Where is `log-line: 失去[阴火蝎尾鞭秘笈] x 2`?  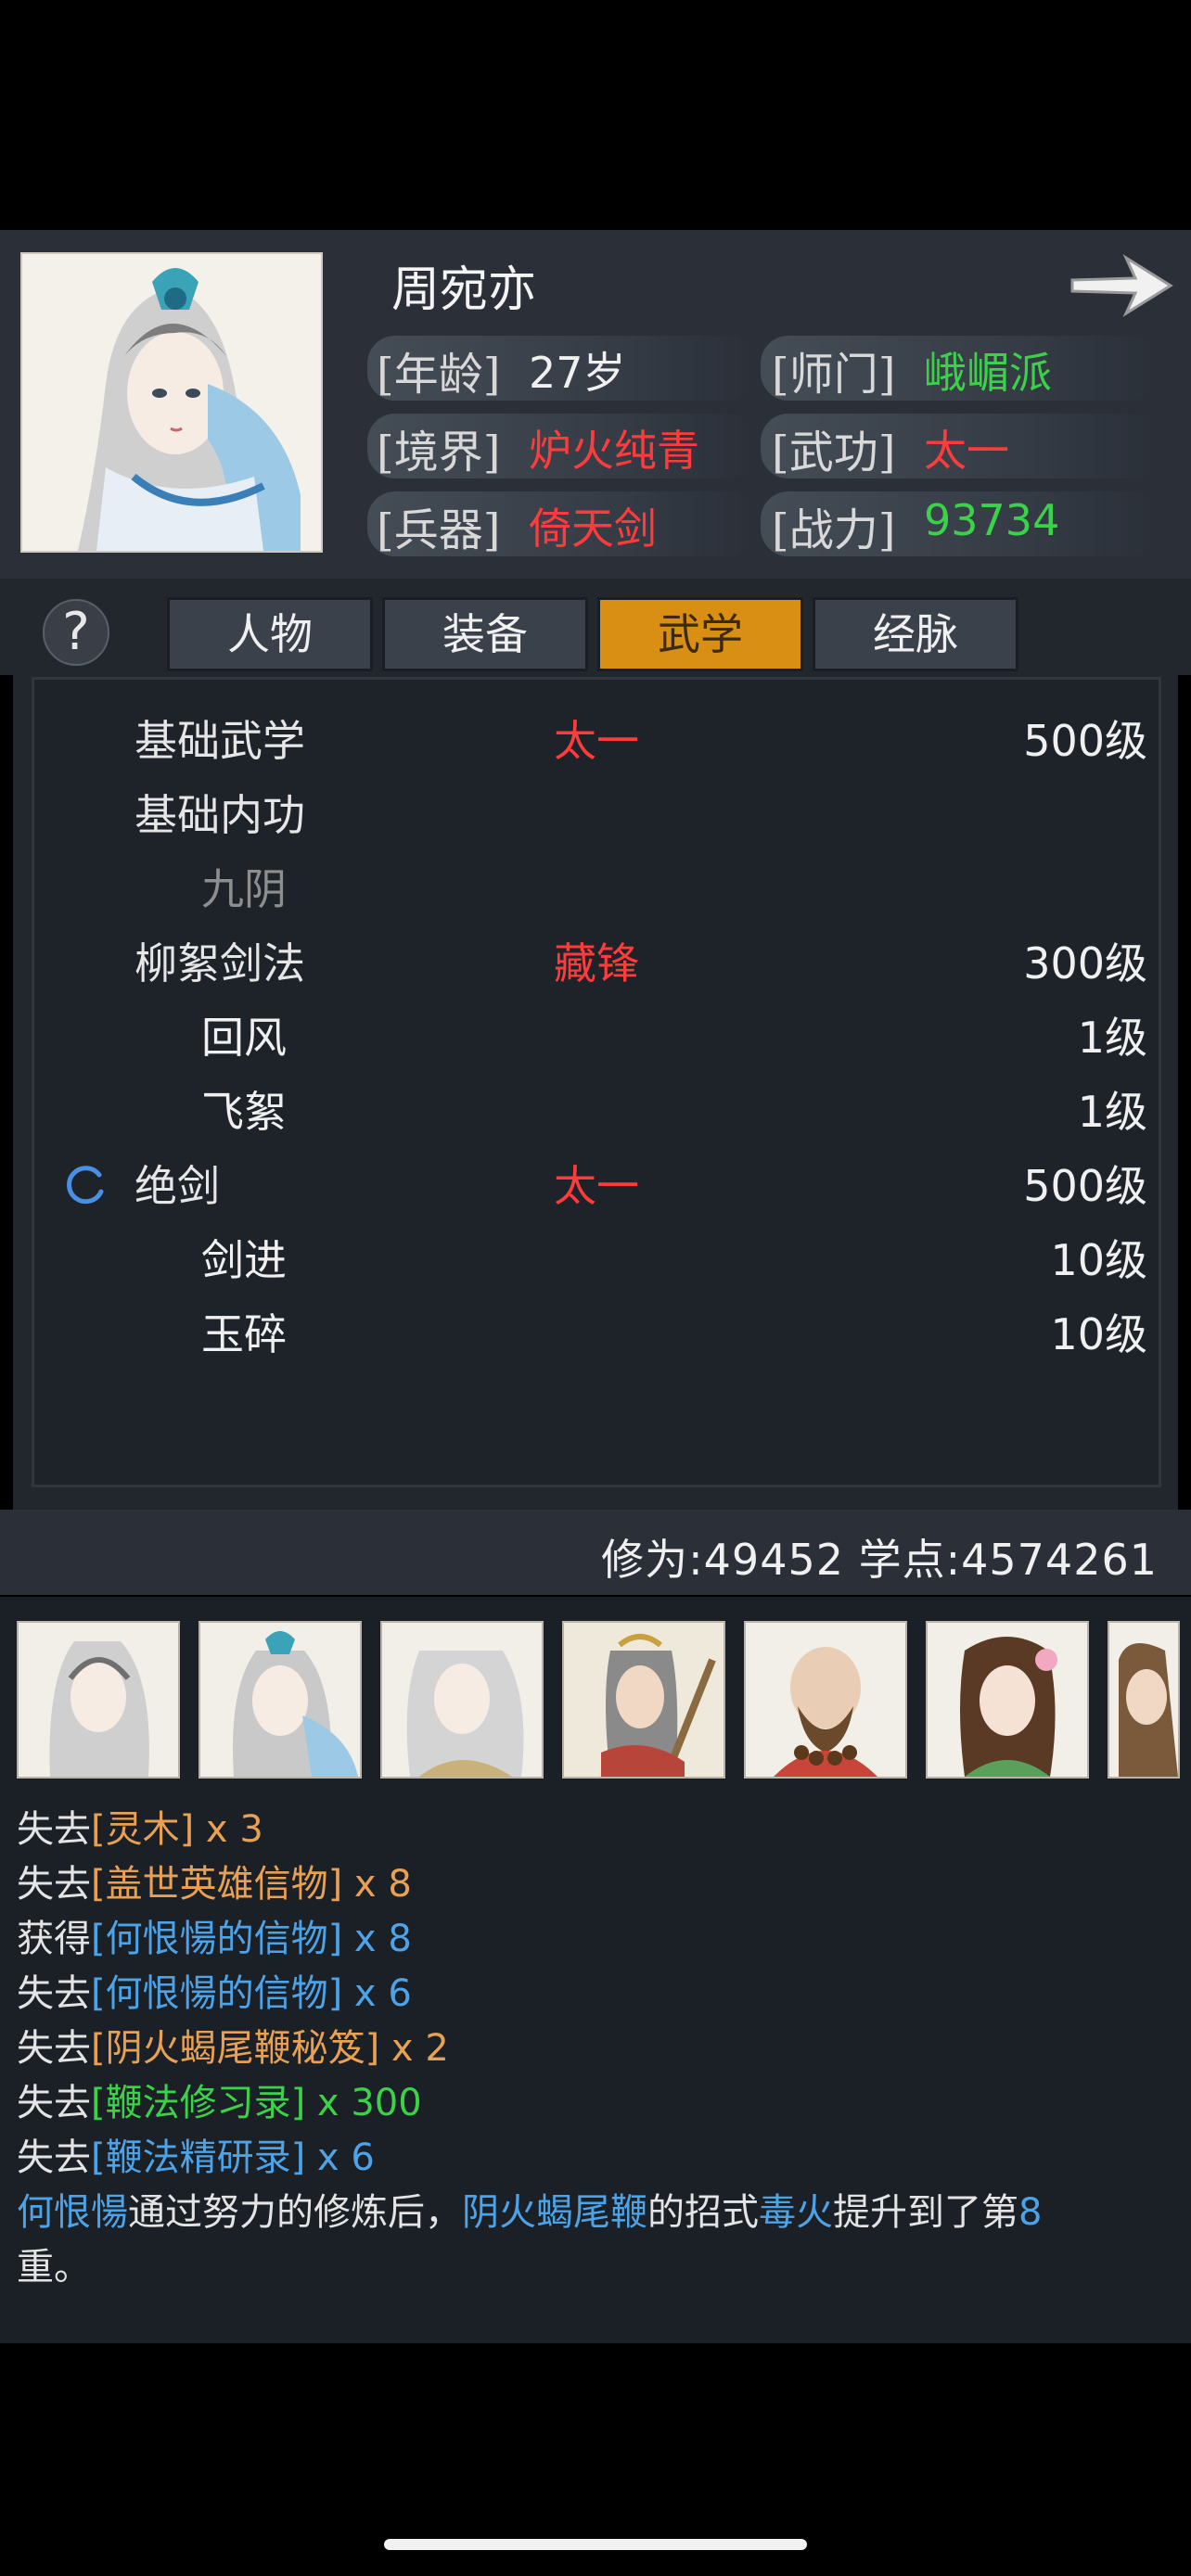 log-line: 失去[阴火蝎尾鞭秘笈] x 2 is located at coordinates (233, 2045).